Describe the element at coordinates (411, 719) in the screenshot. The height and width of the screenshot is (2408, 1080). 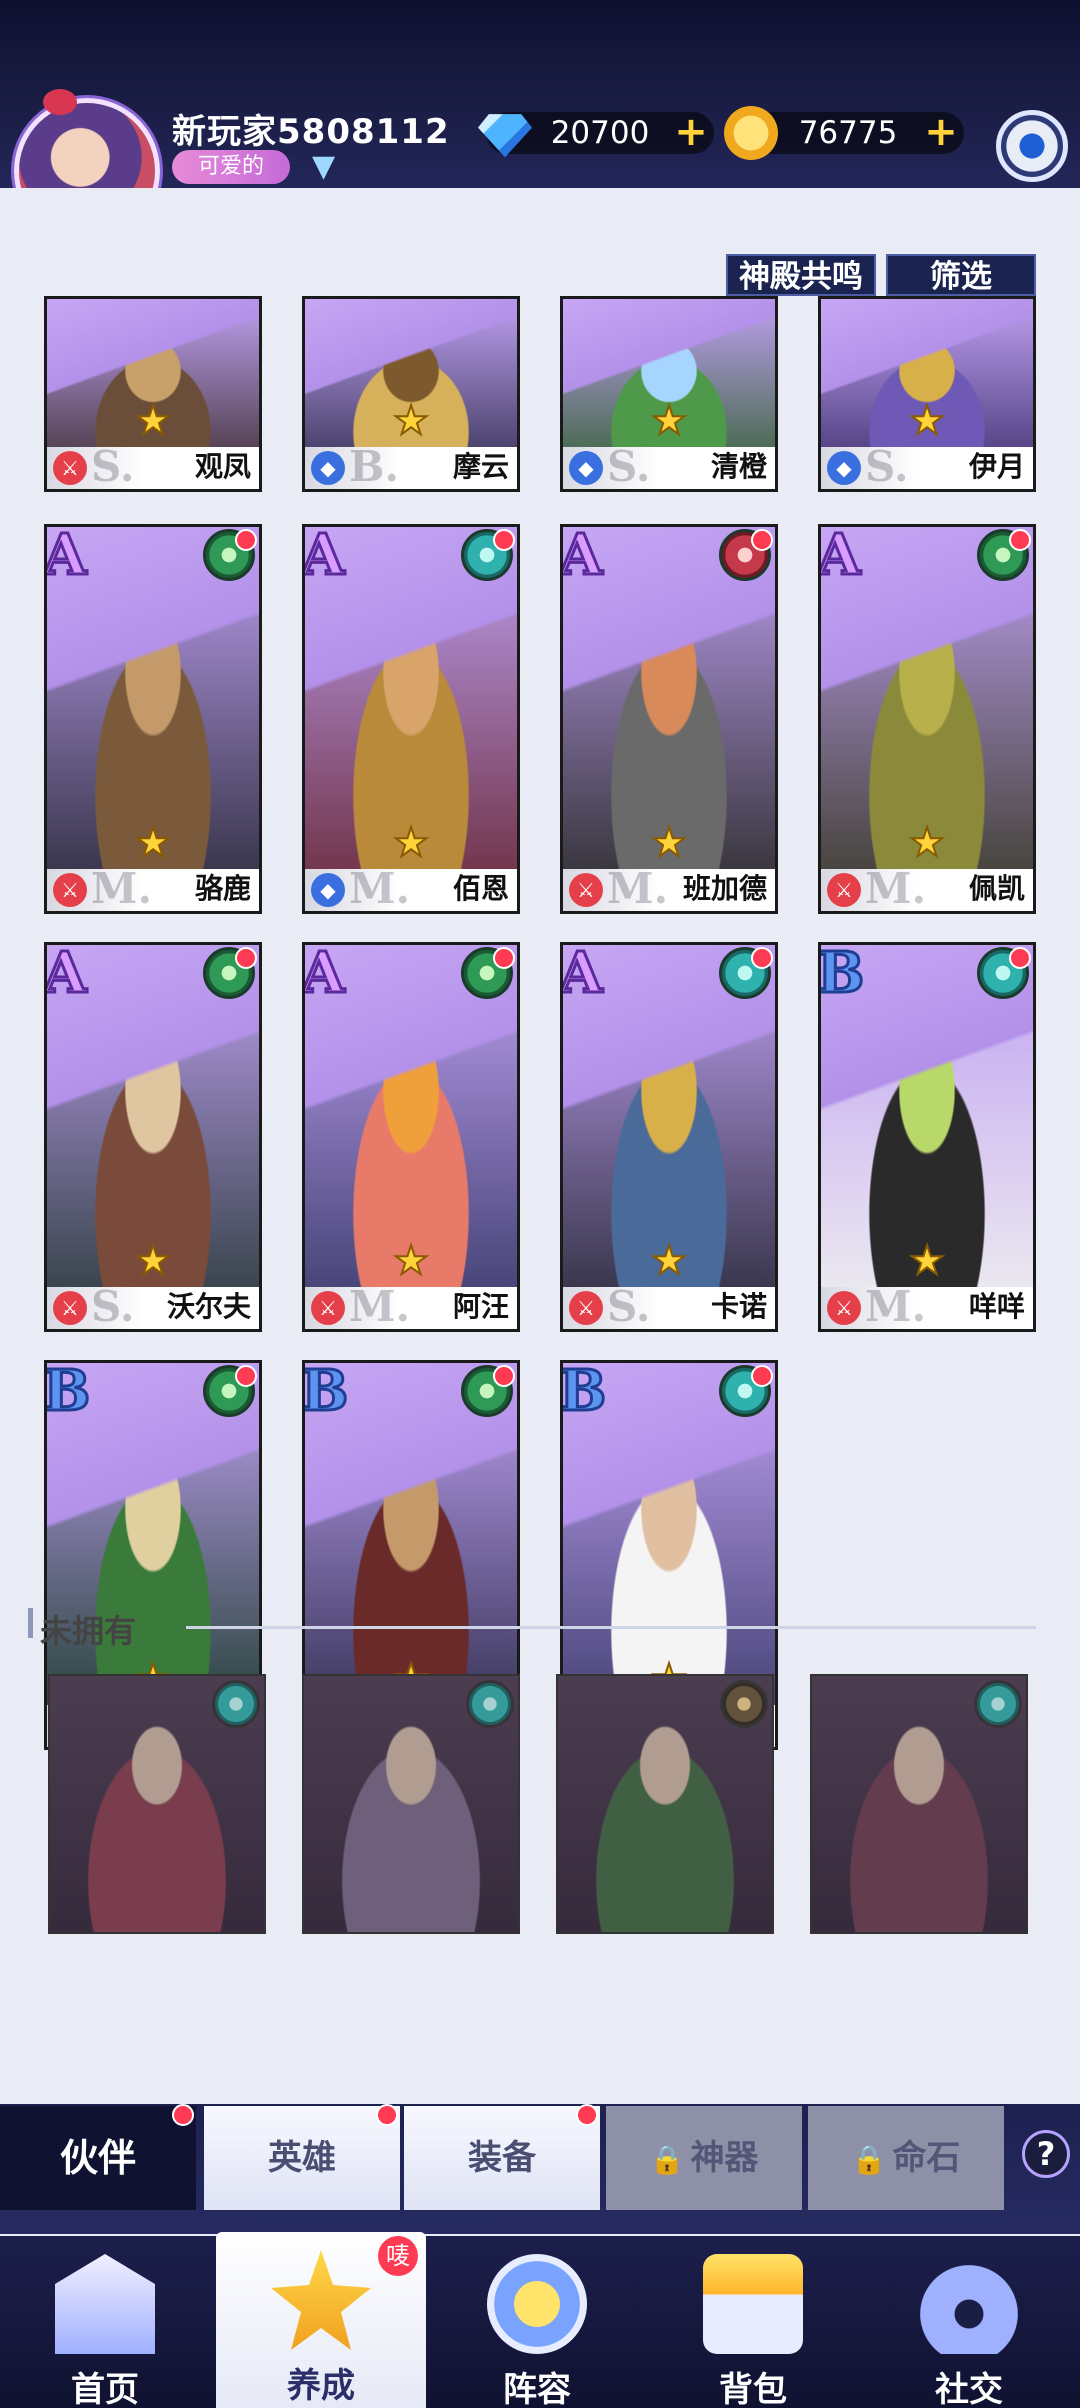
I see `hero-card: A ★ ◆ M. 佰恩` at that location.